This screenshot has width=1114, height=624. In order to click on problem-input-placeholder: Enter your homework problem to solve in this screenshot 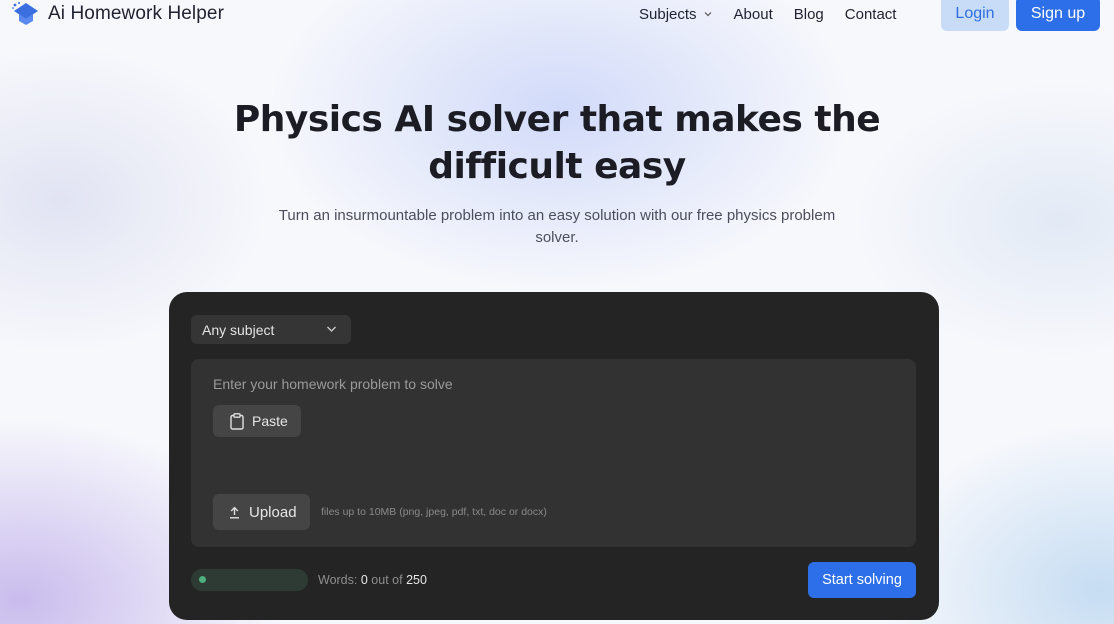, I will do `click(333, 384)`.